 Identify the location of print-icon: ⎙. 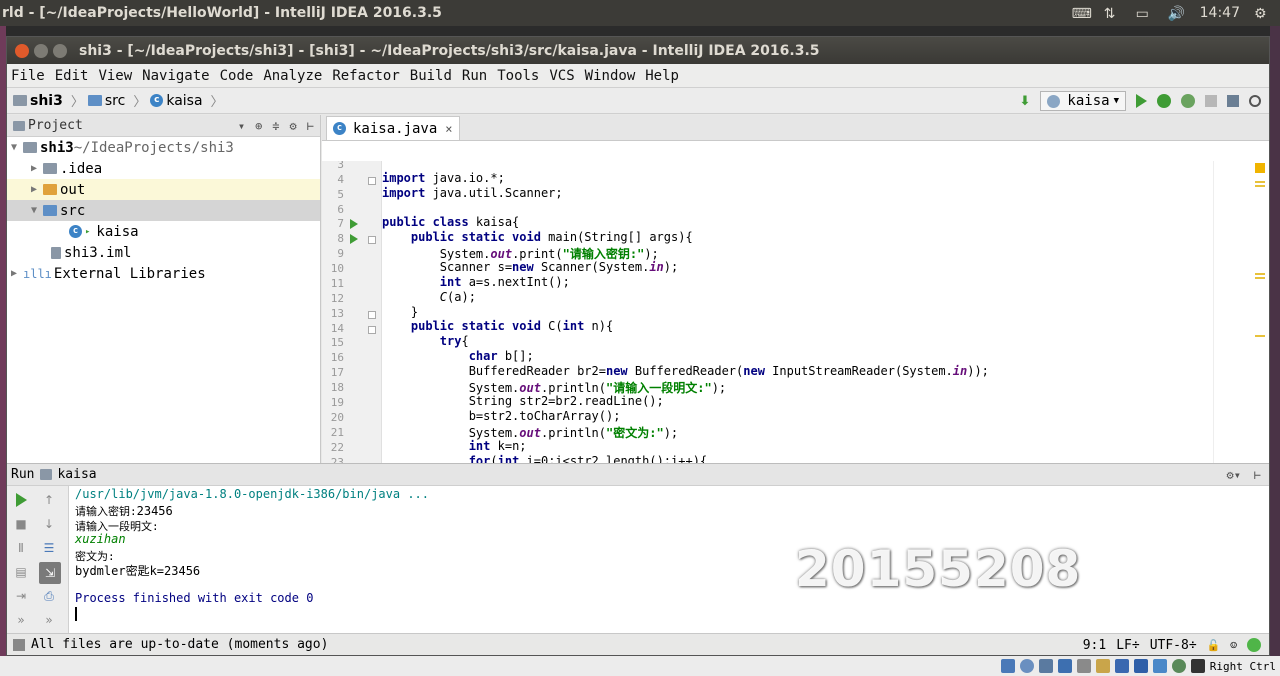
(49, 596).